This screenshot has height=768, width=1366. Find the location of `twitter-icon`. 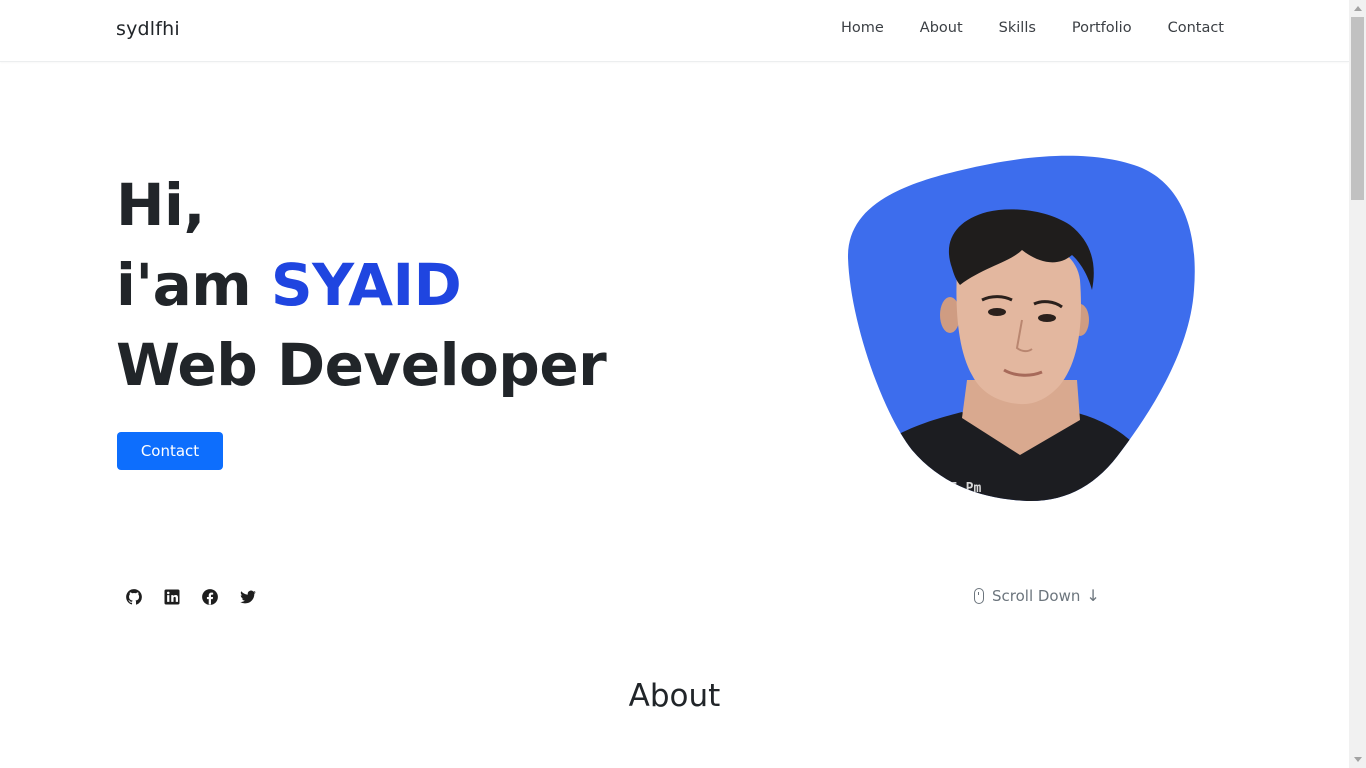

twitter-icon is located at coordinates (248, 597).